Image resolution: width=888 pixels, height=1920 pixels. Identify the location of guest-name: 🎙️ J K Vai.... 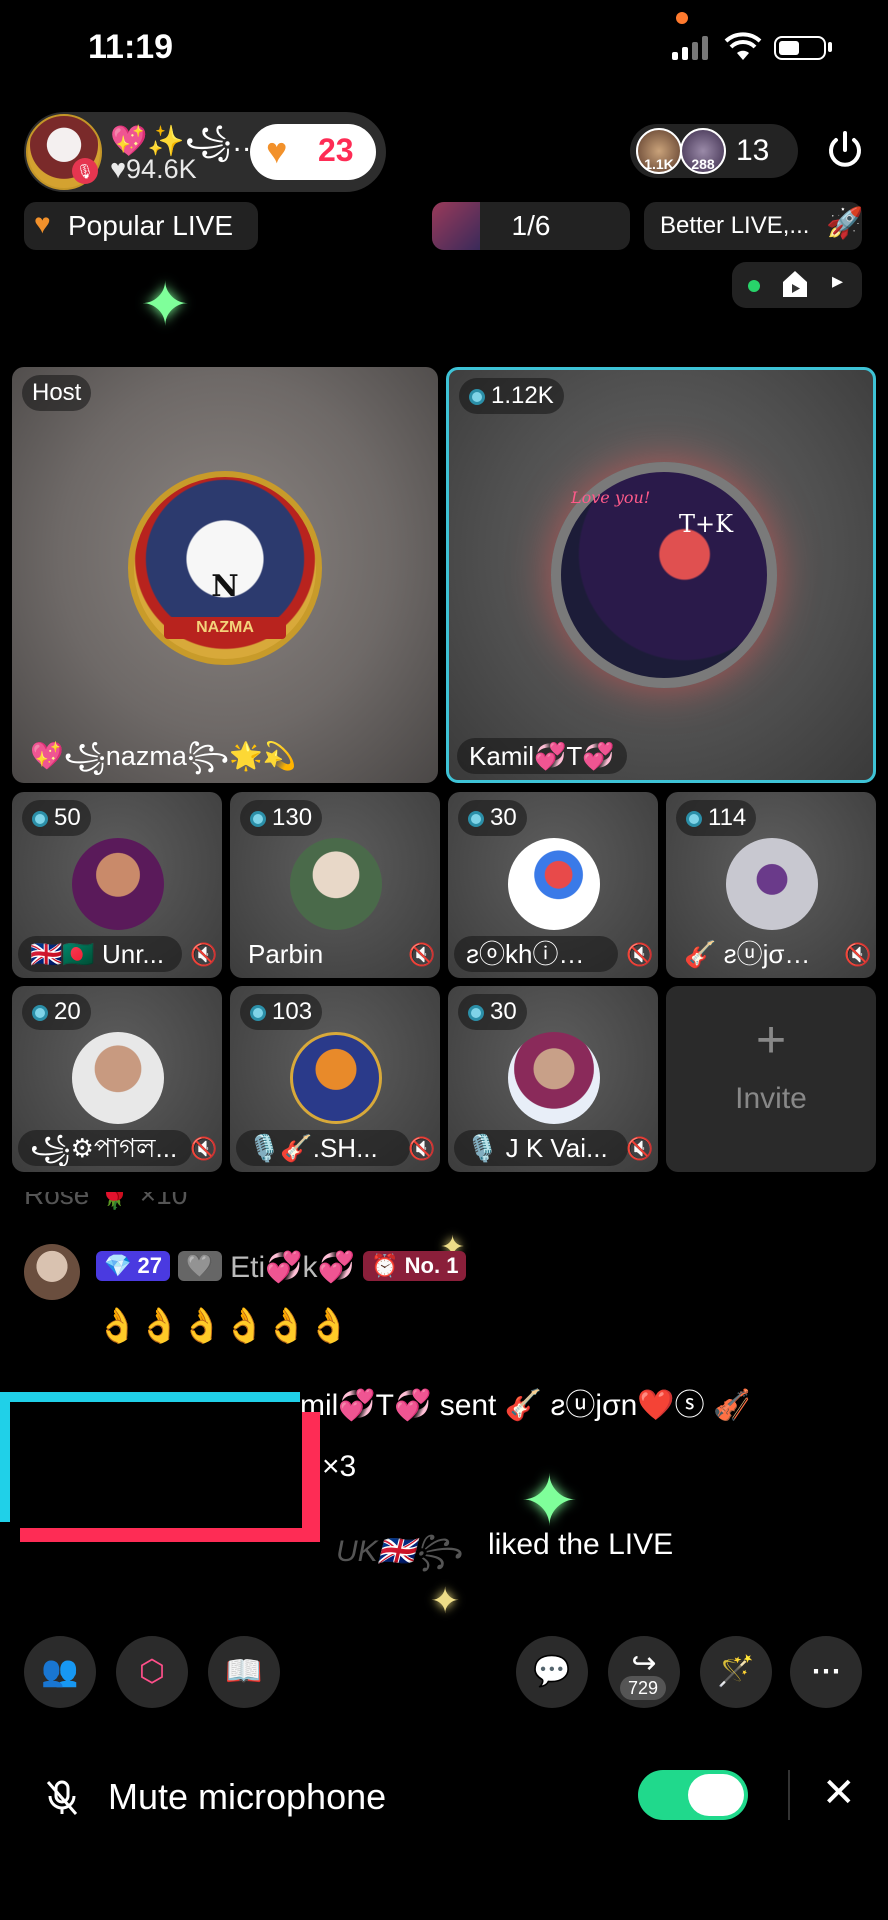
(541, 1148).